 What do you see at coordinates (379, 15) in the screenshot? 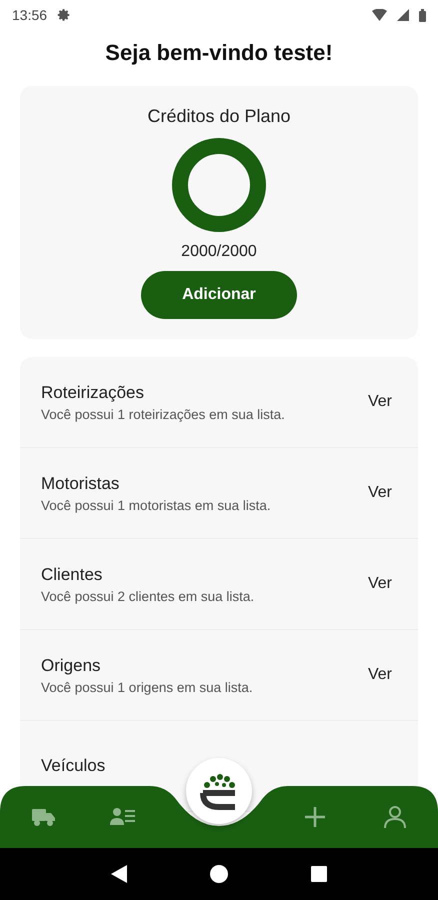
I see `wifi-icon` at bounding box center [379, 15].